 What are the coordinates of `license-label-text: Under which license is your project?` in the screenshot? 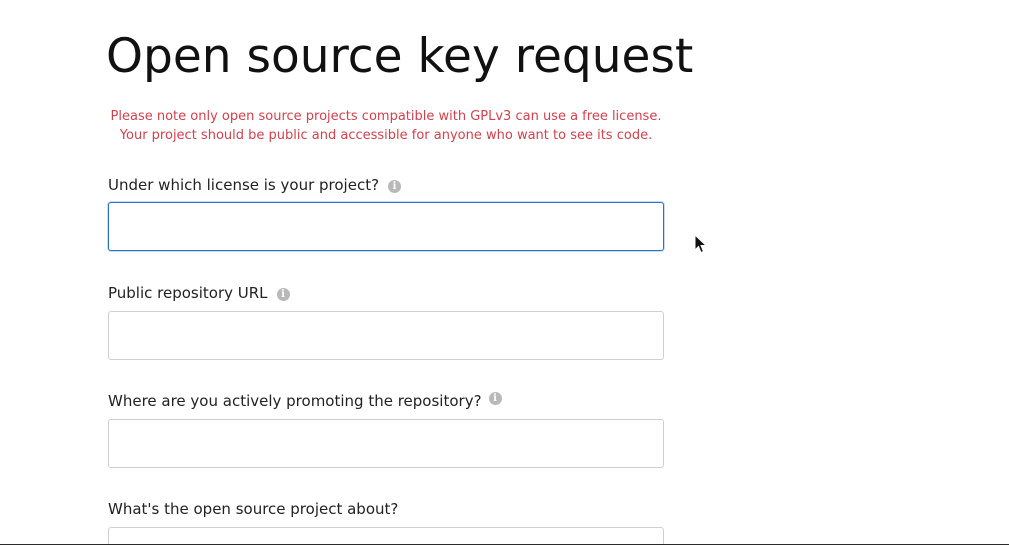 It's located at (244, 185).